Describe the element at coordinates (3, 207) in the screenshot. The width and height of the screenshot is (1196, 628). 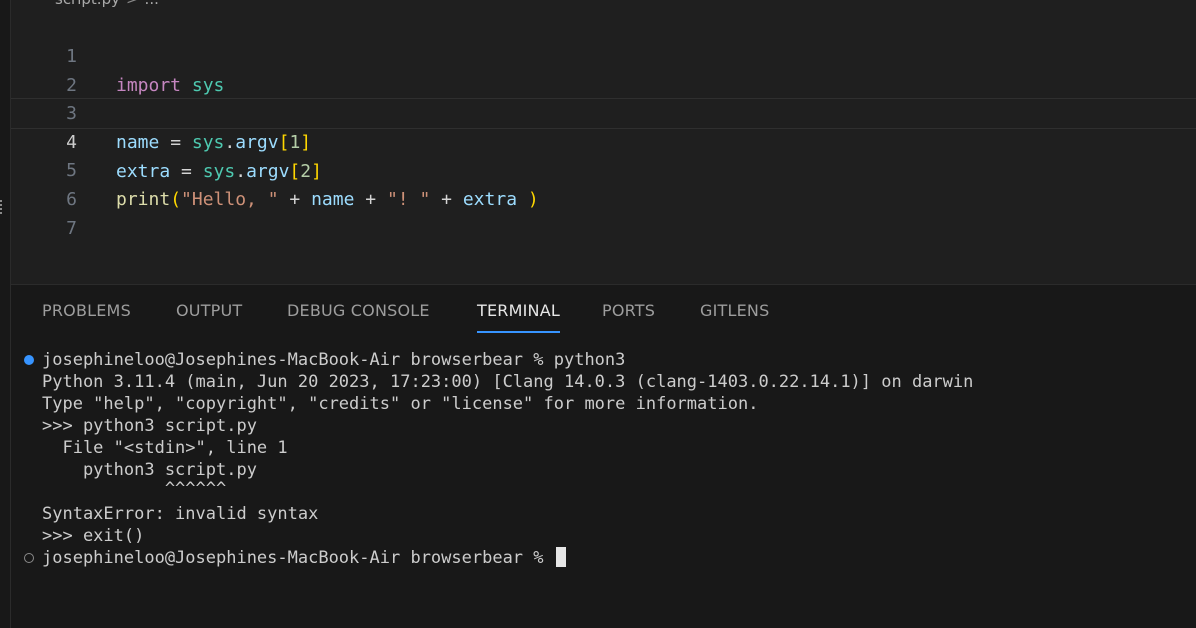
I see `resize-grip-icon` at that location.